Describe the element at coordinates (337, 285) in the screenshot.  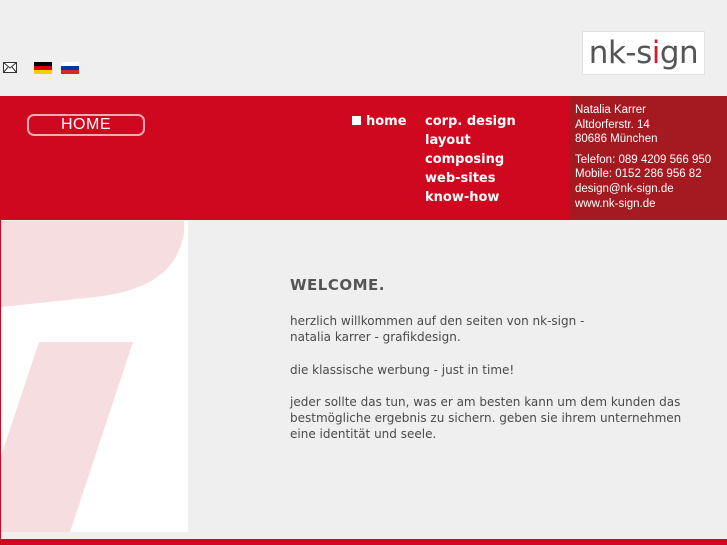
I see `welcome-heading: WELCOME.` at that location.